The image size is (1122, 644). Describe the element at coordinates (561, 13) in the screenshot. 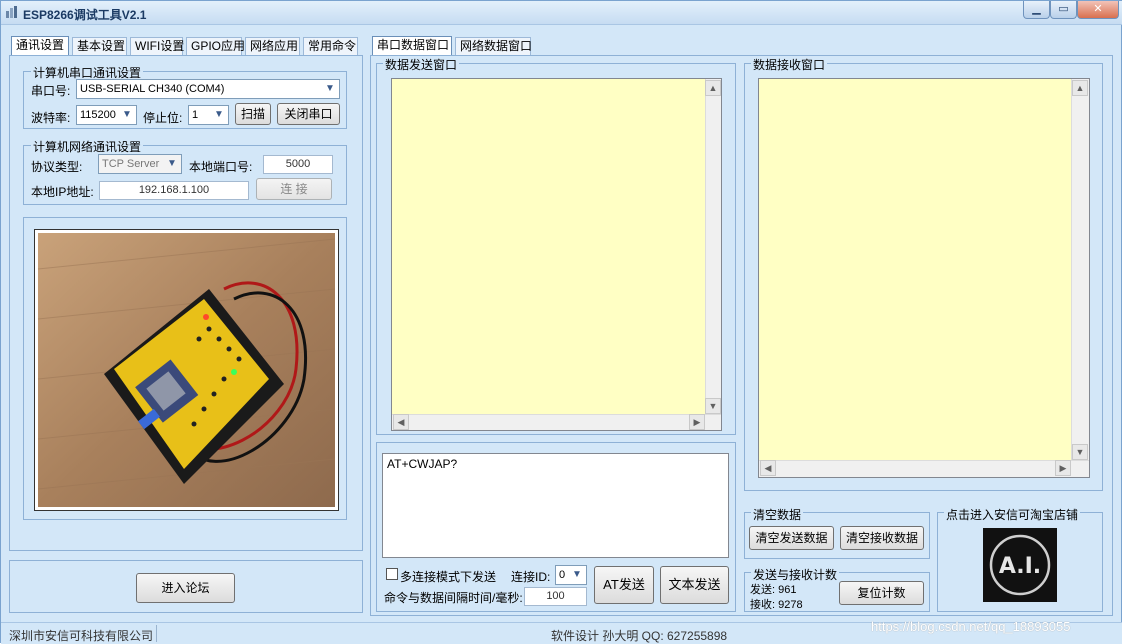

I see `title-bar: ESP8266调试工具V2.1 ▁ ▭ ✕` at that location.